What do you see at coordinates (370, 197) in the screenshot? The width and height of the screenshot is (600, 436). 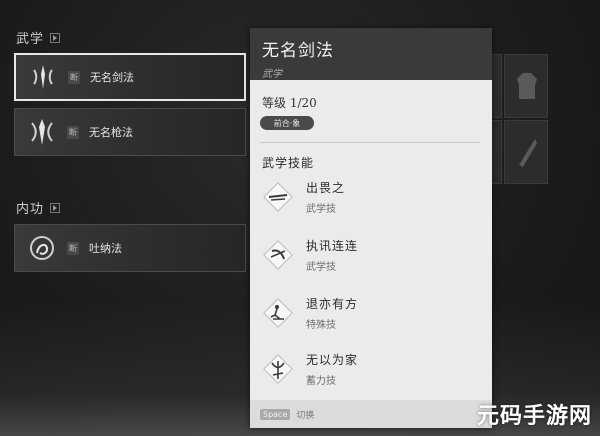 I see `ability-item: 出畏之 武学技` at bounding box center [370, 197].